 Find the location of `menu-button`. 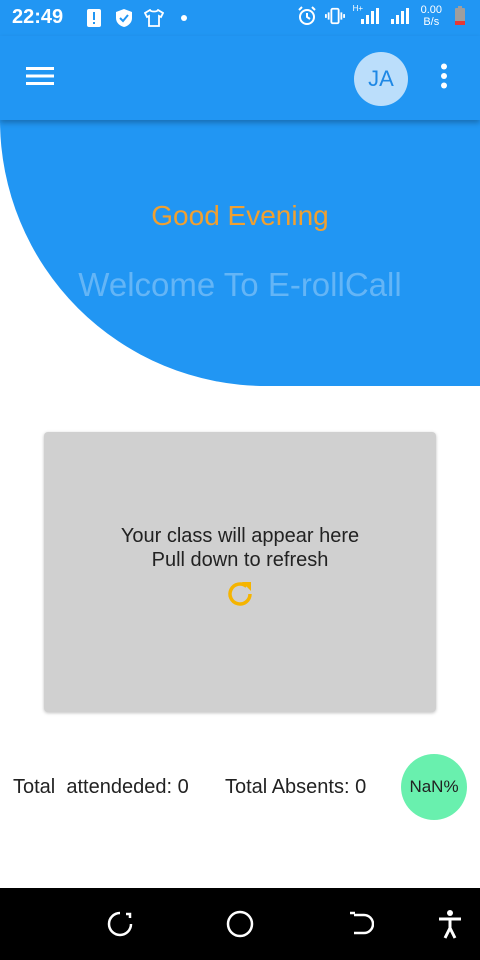

menu-button is located at coordinates (40, 78).